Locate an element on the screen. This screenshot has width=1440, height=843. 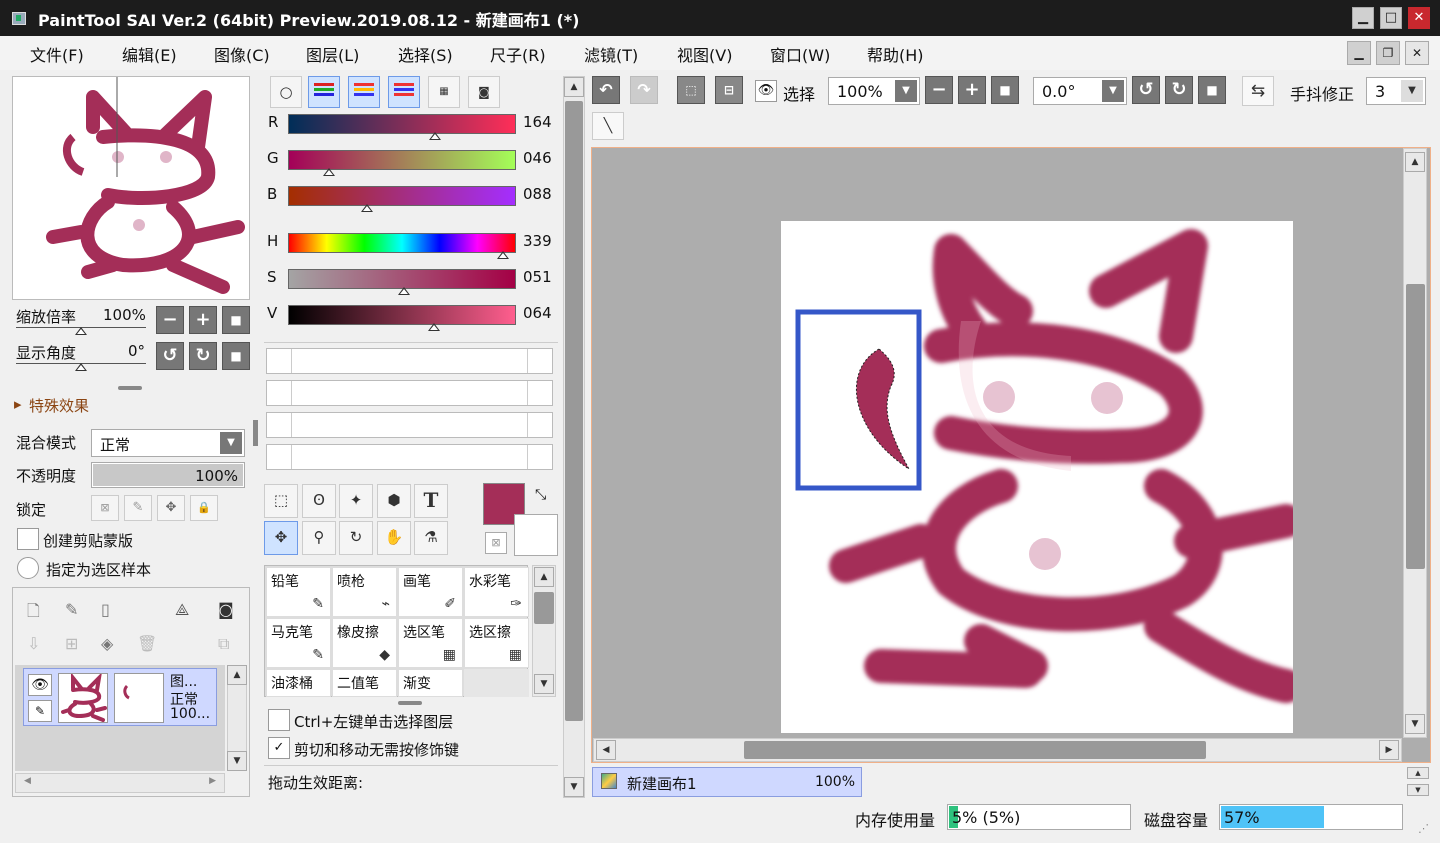
g-slider is located at coordinates (402, 160).